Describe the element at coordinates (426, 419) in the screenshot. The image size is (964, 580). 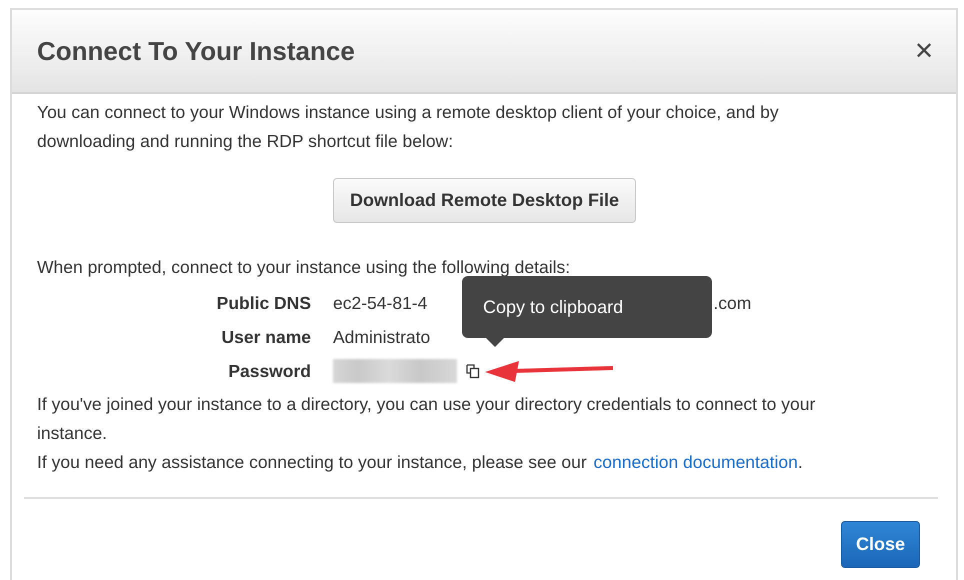
I see `directory-note: If you've joined your instance to a directory, you can use your directory credentials to connect to your instance.` at that location.